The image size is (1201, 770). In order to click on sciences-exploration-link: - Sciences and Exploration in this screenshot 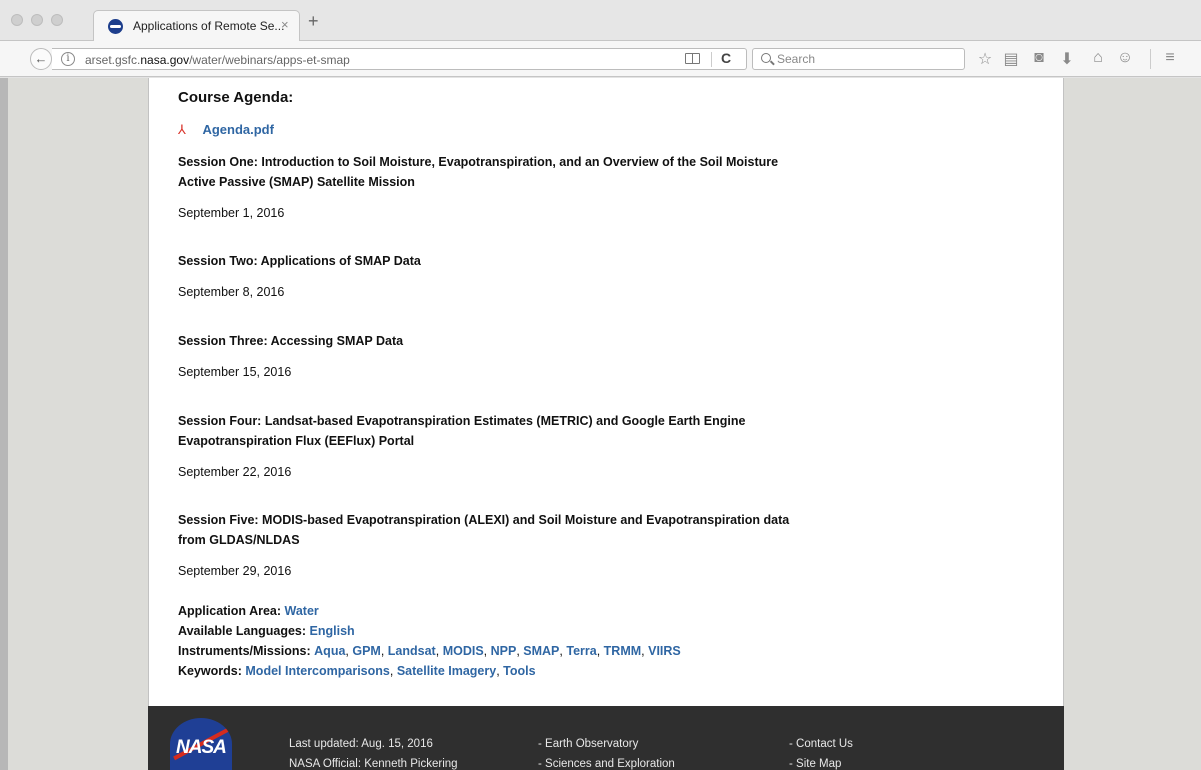, I will do `click(606, 764)`.